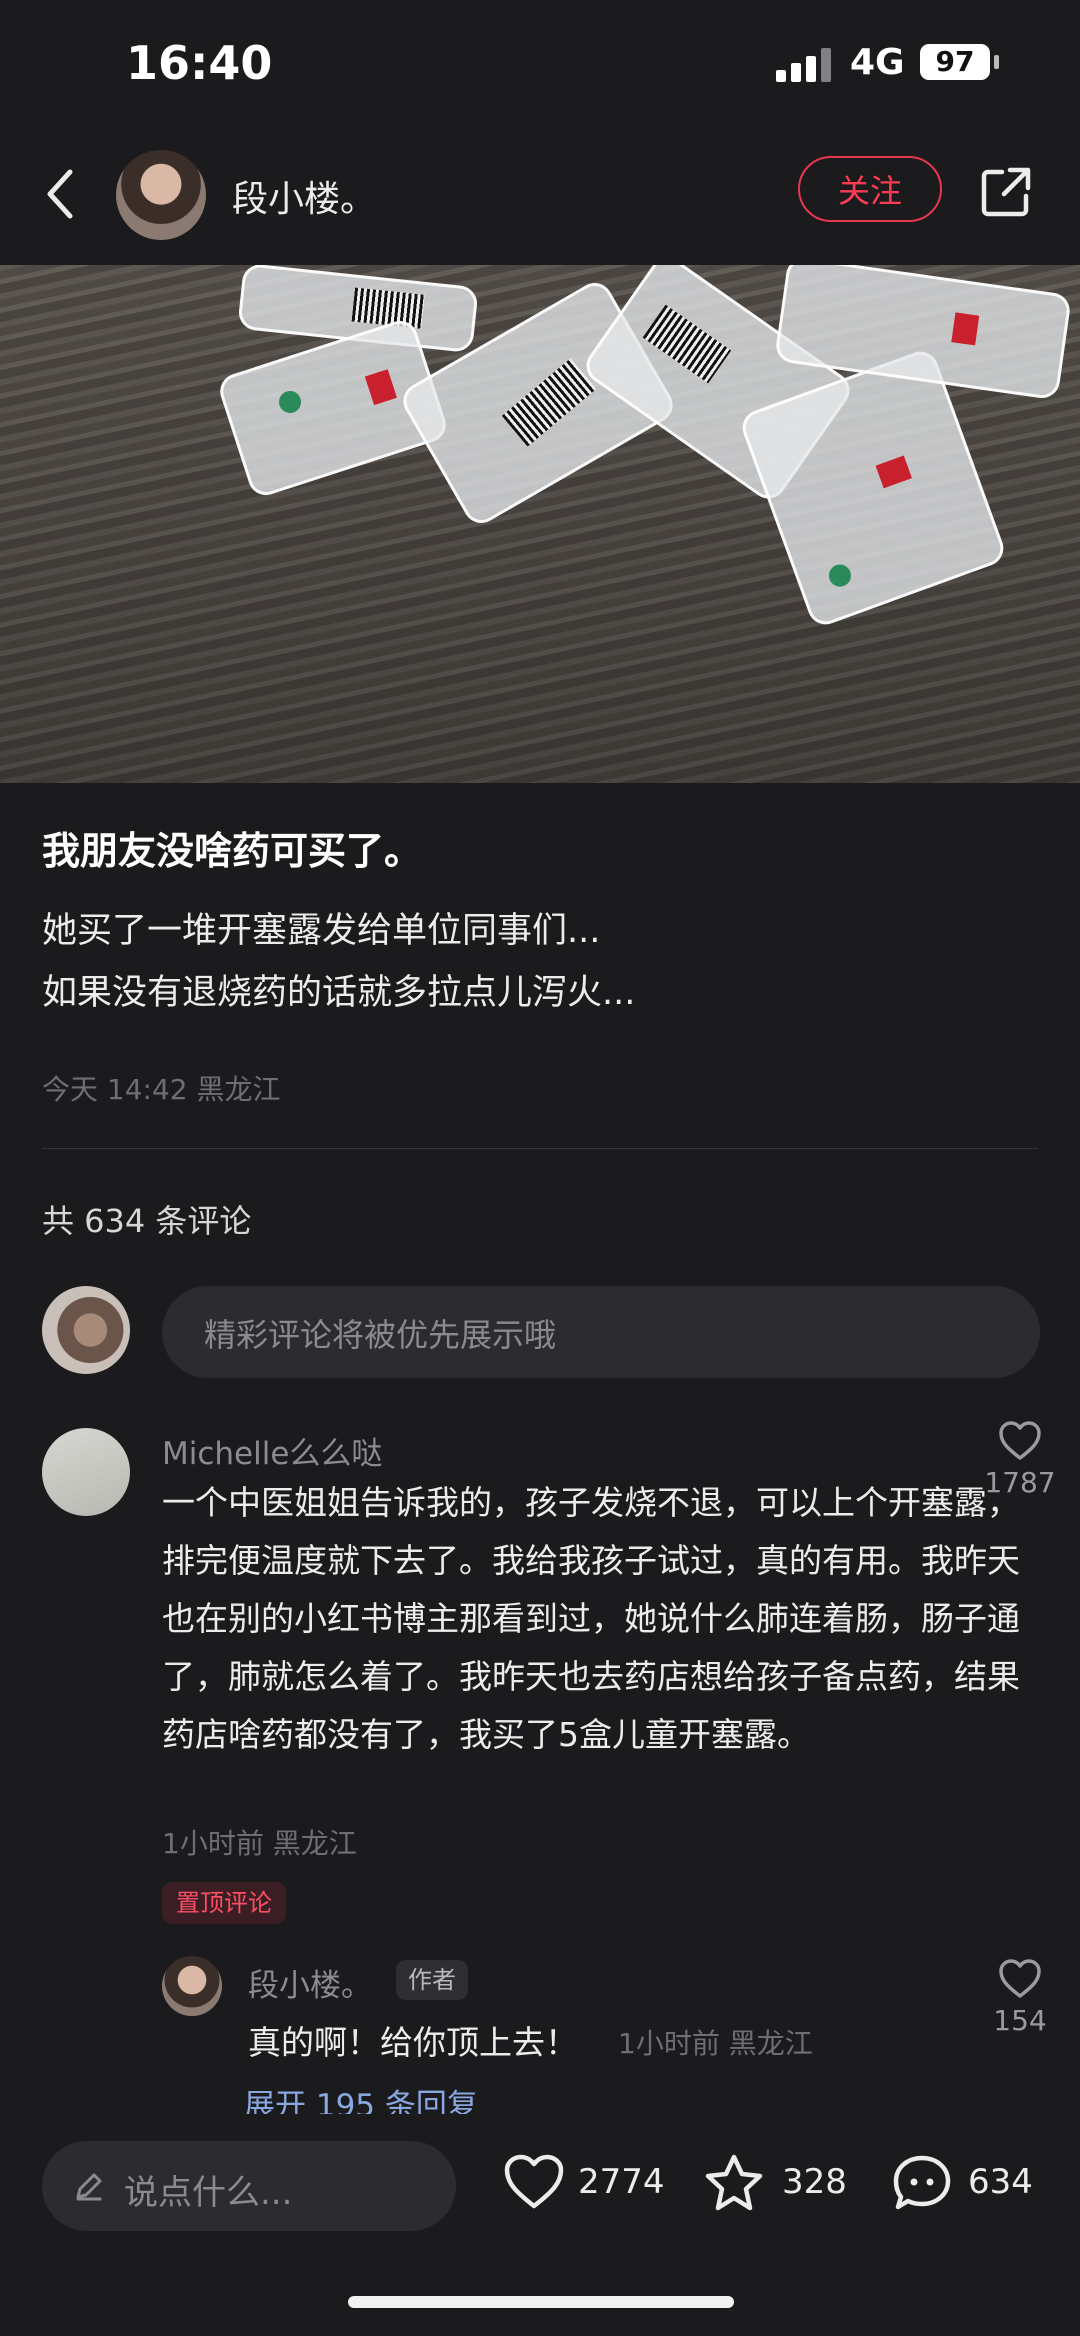  I want to click on post-header: 段小楼。 关注, so click(540, 195).